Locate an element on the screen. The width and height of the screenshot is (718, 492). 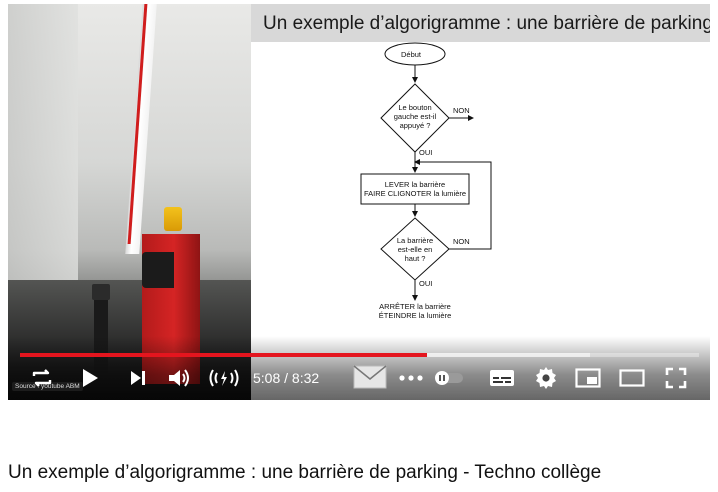
flowchart-decision2-label: La barrière est-elle en haut ? is located at coordinates (415, 249).